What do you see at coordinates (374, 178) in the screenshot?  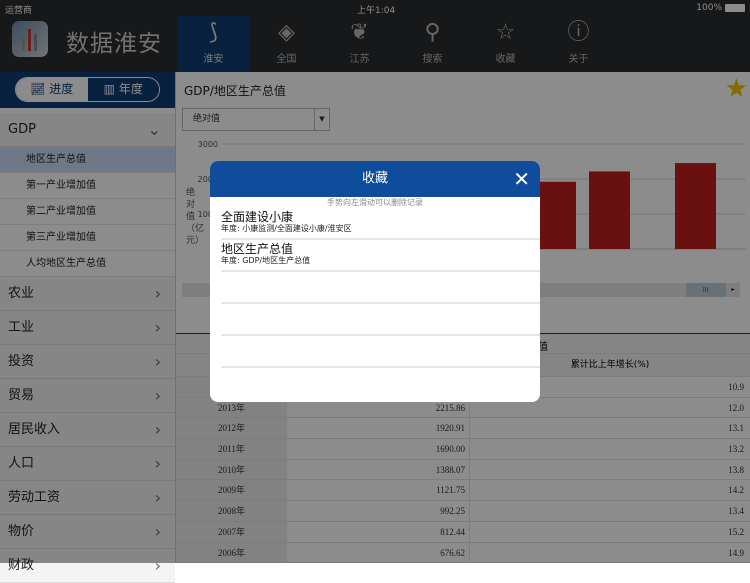 I see `dialog-title: 收藏` at bounding box center [374, 178].